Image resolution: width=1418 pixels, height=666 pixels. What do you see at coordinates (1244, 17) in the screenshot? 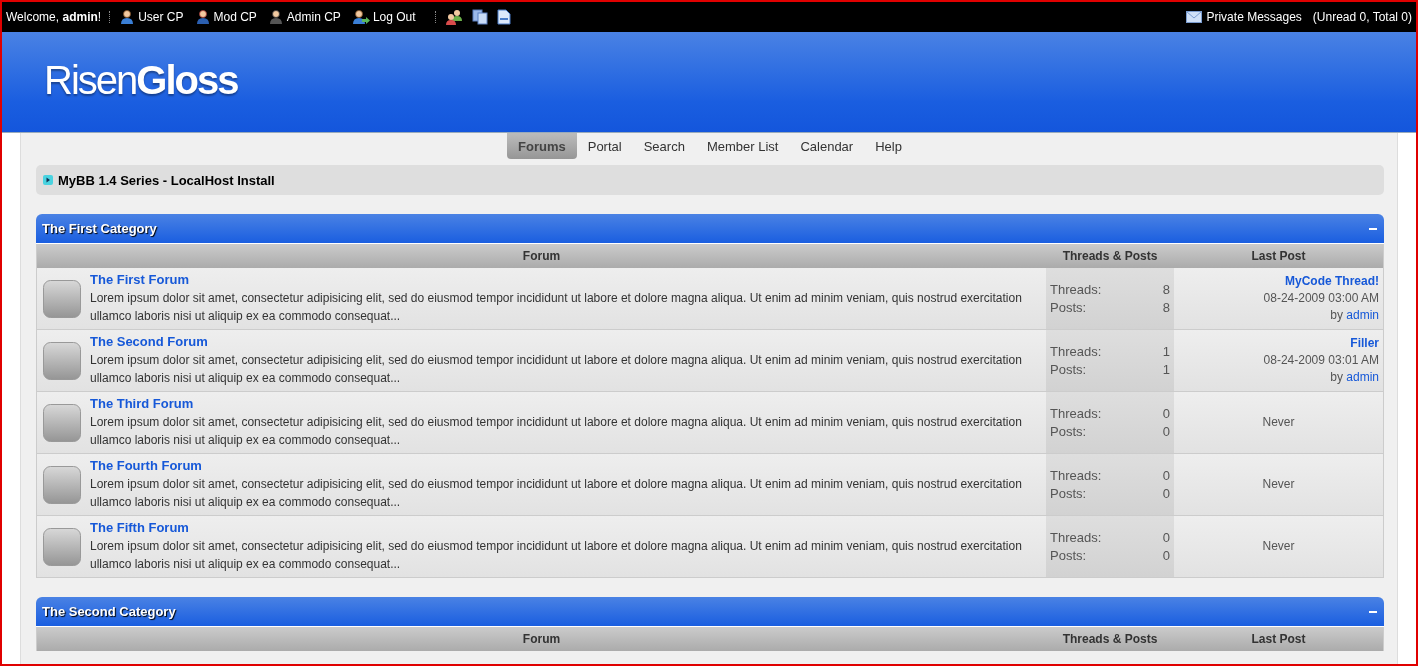
I see `private-messages-link: Private Messages` at bounding box center [1244, 17].